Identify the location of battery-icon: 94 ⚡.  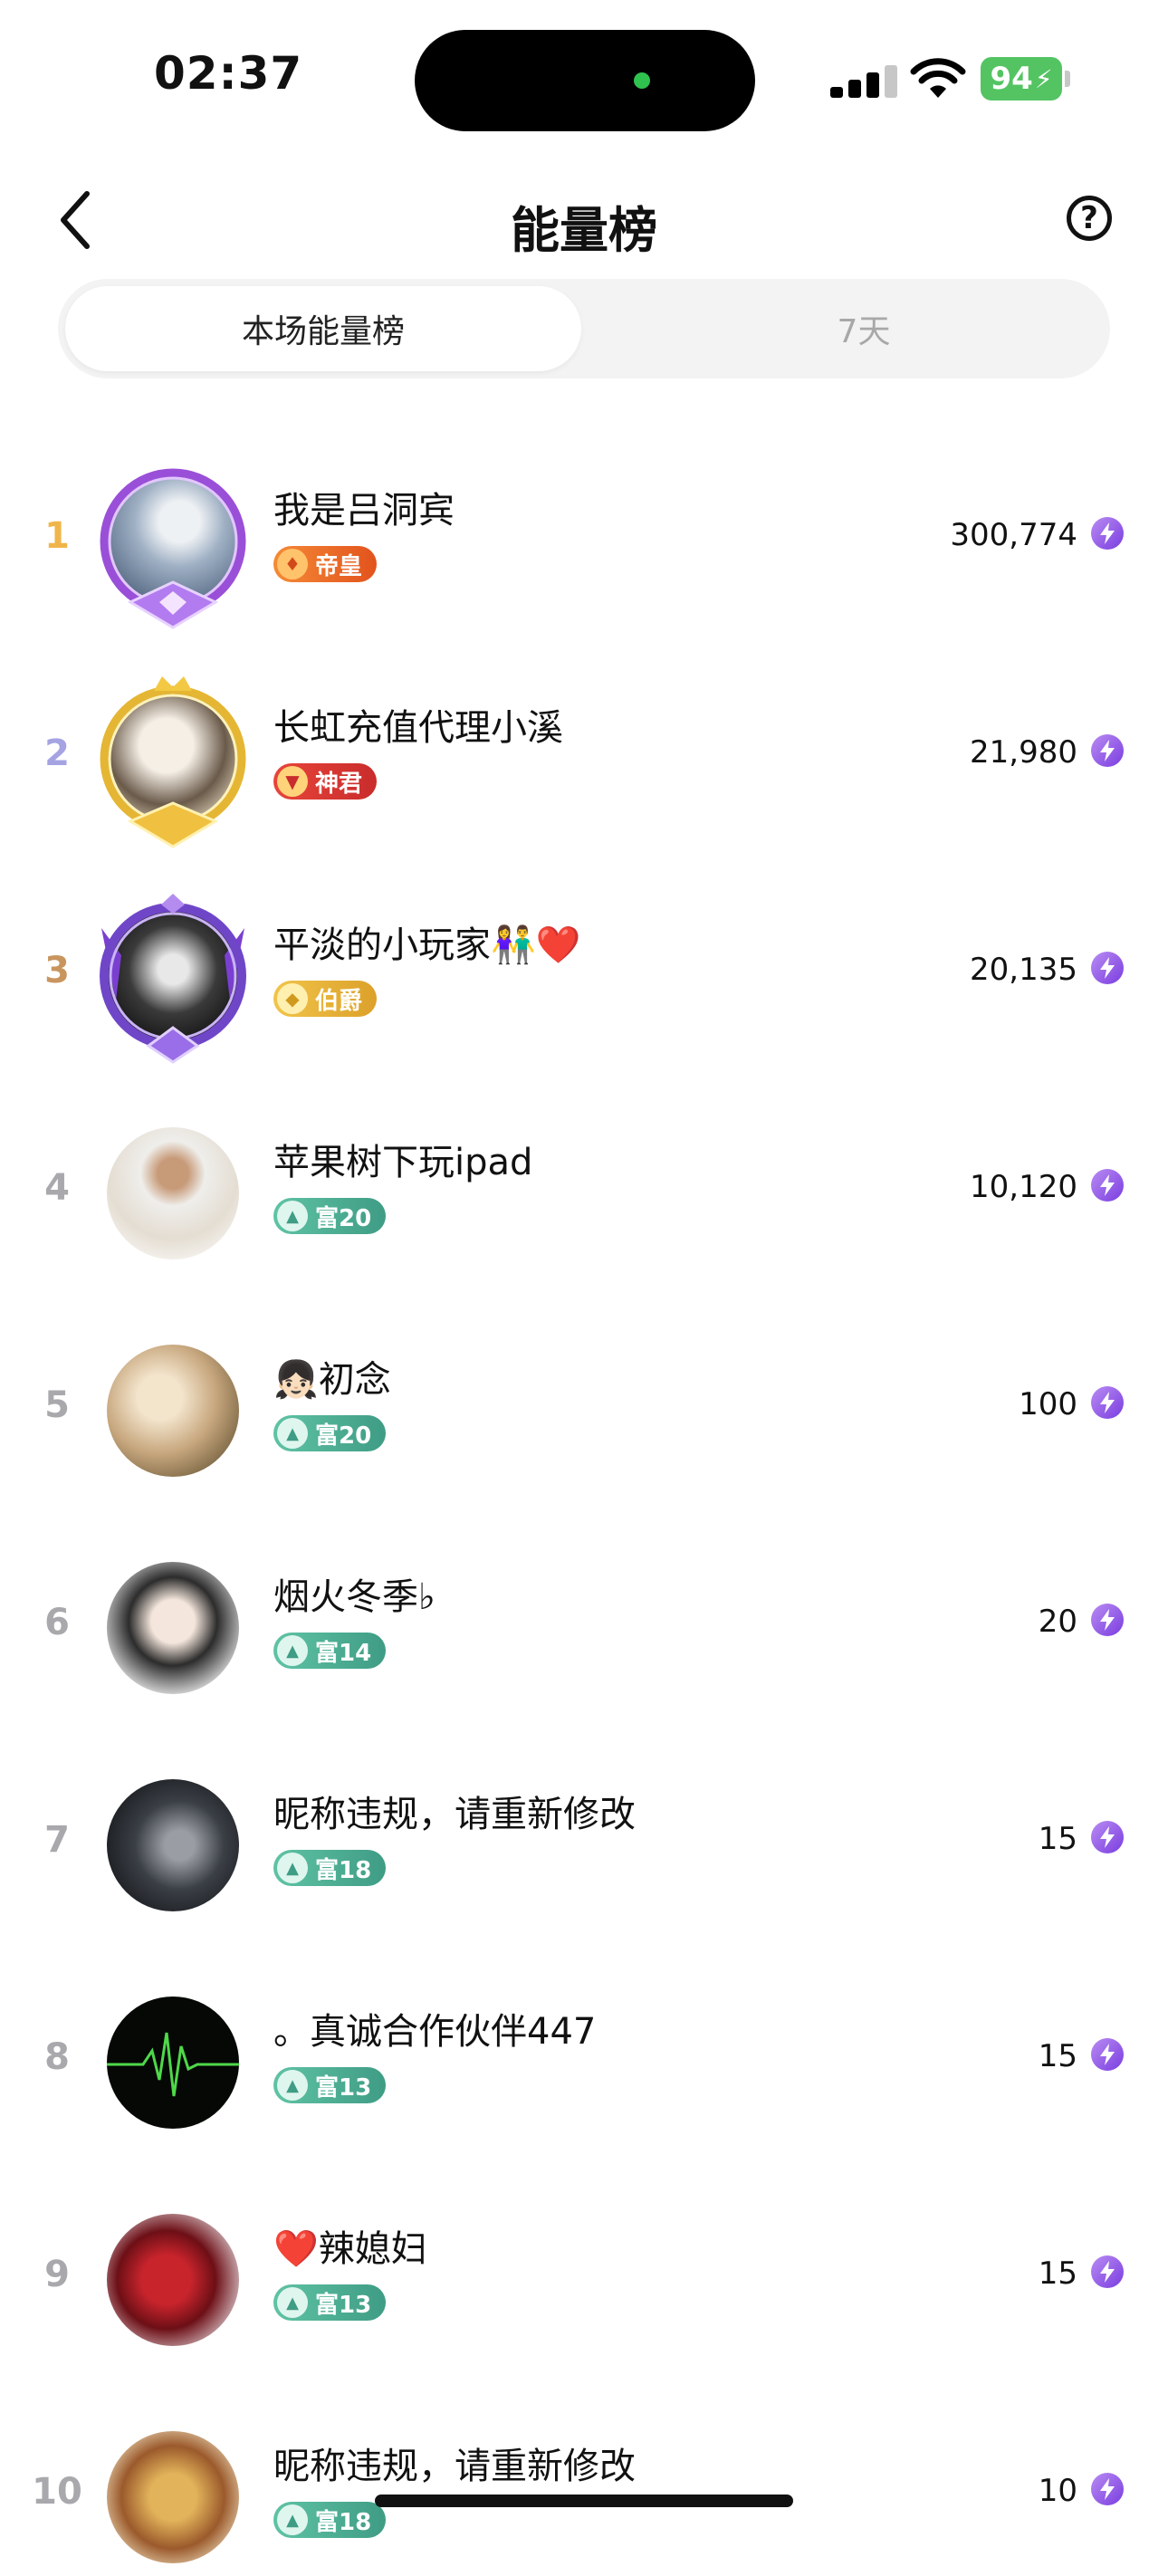
(1021, 79).